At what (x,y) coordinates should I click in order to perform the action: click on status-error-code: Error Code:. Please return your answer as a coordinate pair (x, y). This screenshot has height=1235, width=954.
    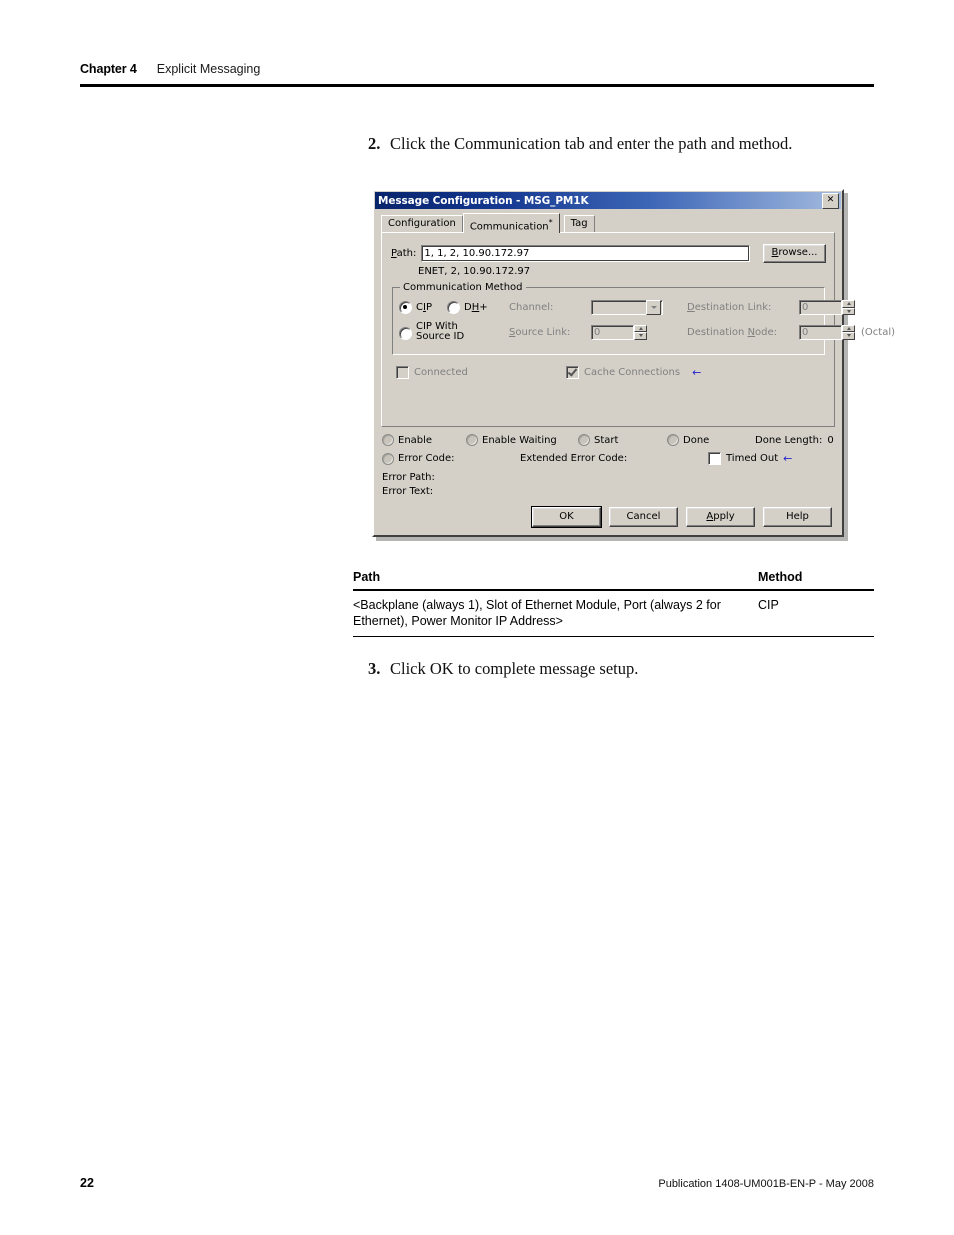
    Looking at the image, I should click on (451, 458).